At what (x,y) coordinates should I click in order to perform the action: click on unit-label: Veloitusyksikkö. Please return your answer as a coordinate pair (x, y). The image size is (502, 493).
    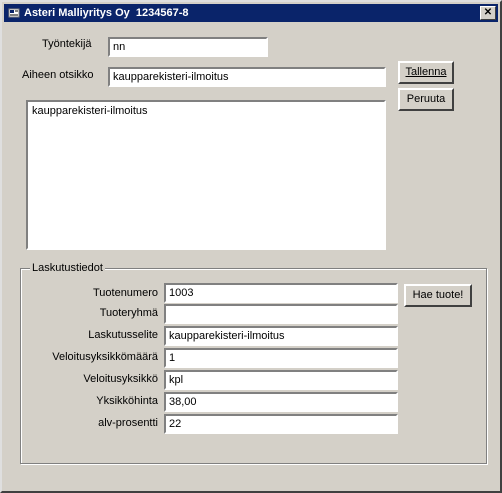
    Looking at the image, I should click on (120, 379).